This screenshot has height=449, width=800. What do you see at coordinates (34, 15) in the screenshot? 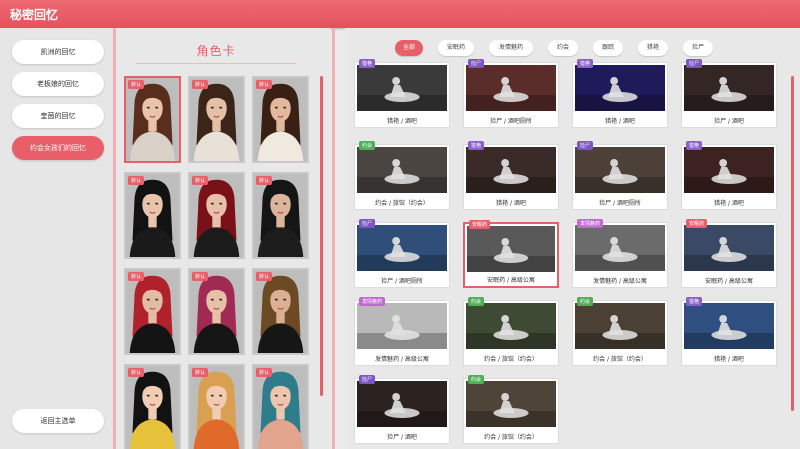
I see `window-title: 秘密回忆` at bounding box center [34, 15].